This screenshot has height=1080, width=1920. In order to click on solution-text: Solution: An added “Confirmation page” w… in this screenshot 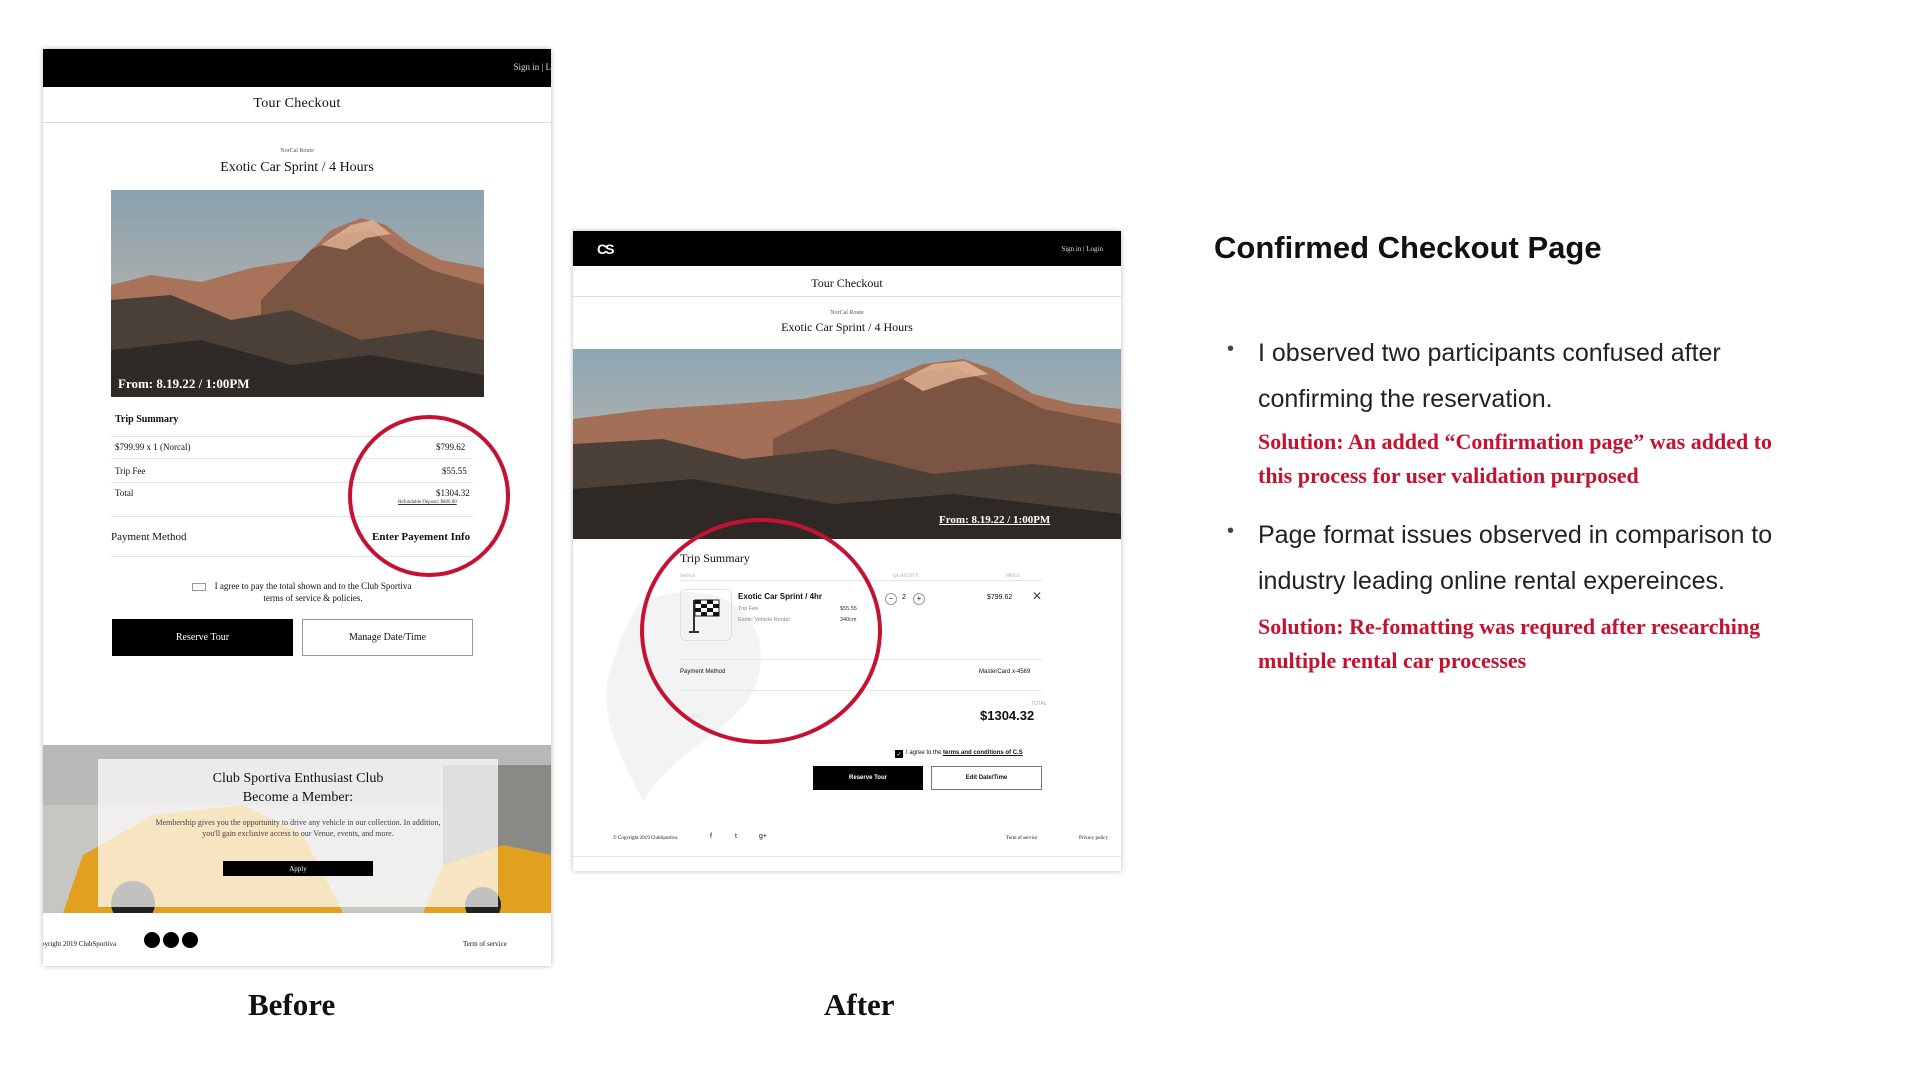, I will do `click(1515, 459)`.